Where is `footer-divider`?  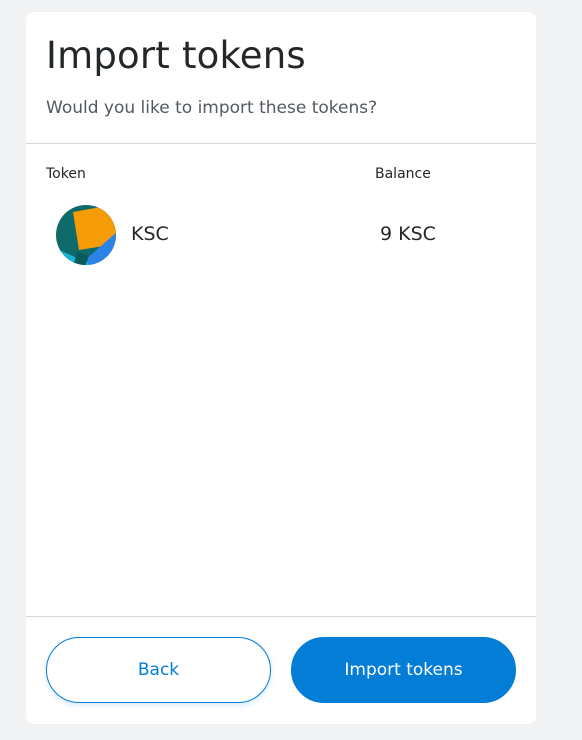 footer-divider is located at coordinates (281, 616).